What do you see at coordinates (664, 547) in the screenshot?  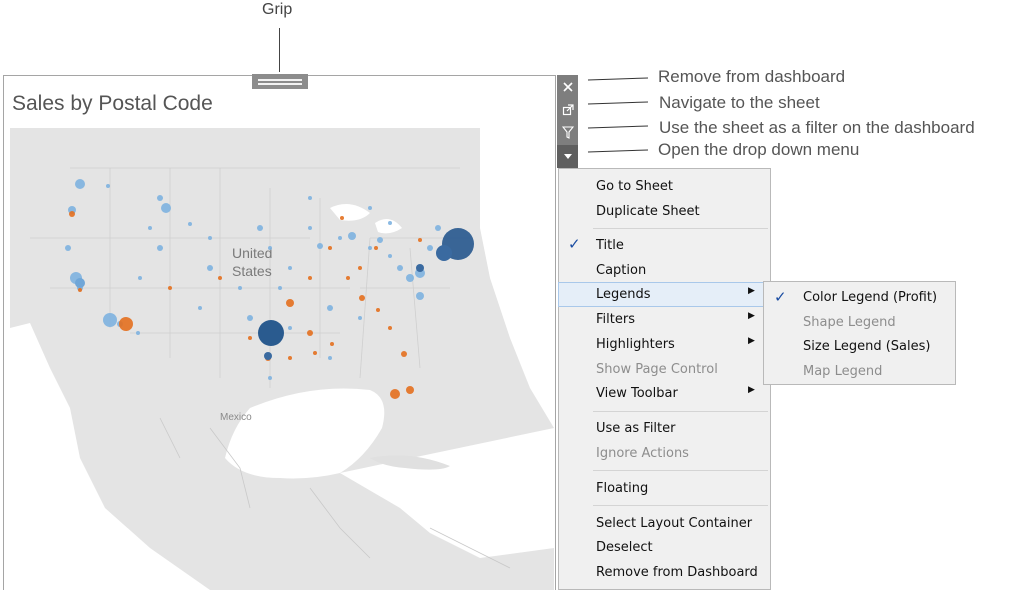 I see `menu-item-deselect: Deselect` at bounding box center [664, 547].